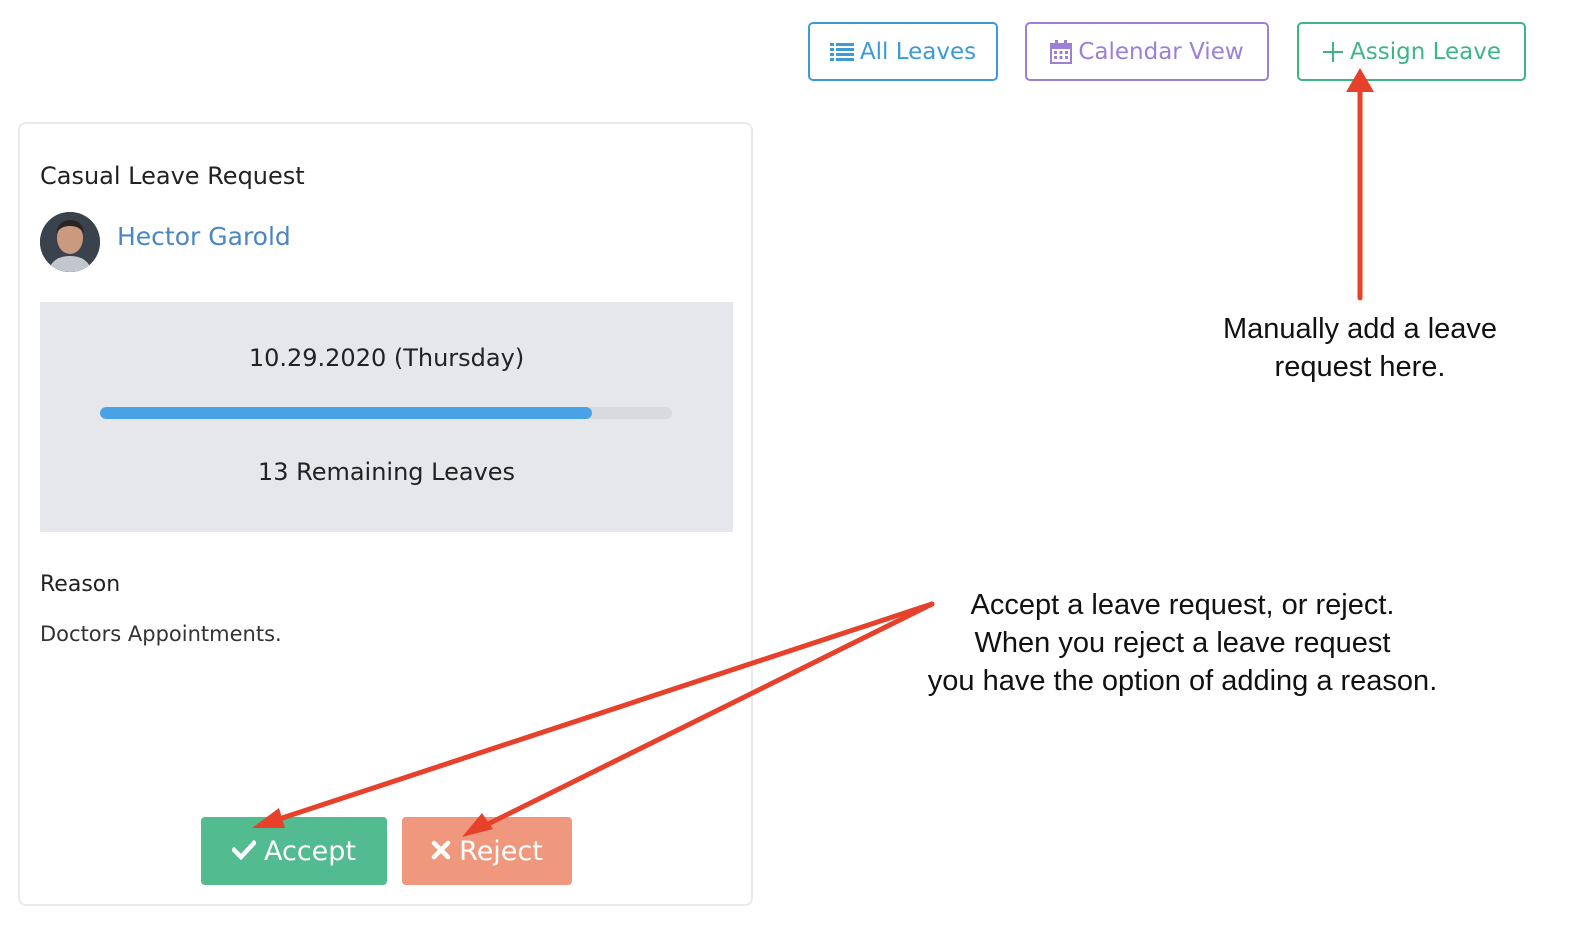 The height and width of the screenshot is (930, 1572). I want to click on calendar-view-button: Calendar View, so click(1147, 51).